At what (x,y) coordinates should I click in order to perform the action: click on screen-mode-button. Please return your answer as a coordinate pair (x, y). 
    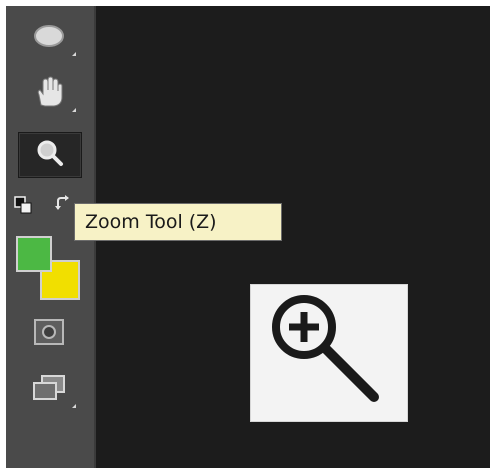
    Looking at the image, I should click on (49, 390).